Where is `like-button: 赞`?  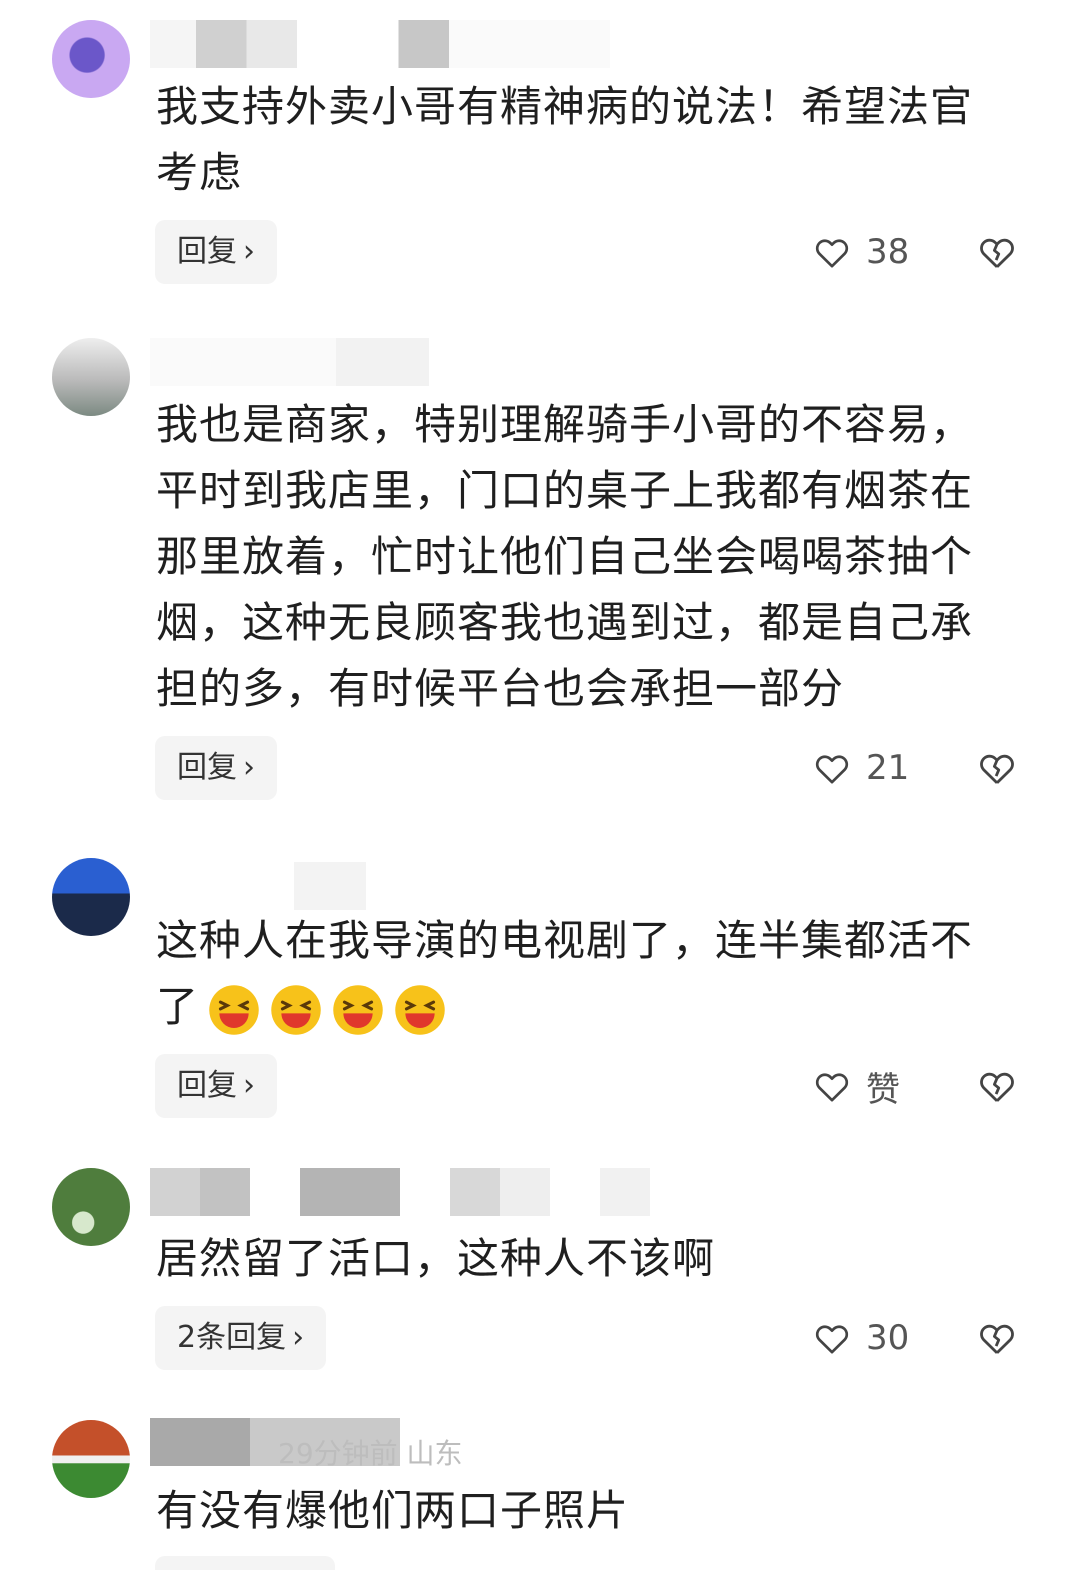
like-button: 赞 is located at coordinates (856, 1086).